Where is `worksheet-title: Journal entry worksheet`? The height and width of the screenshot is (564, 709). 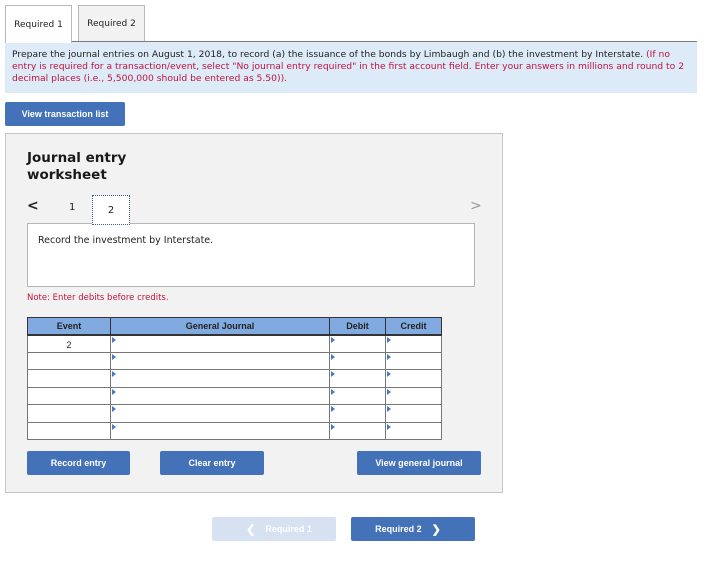 worksheet-title: Journal entry worksheet is located at coordinates (76, 167).